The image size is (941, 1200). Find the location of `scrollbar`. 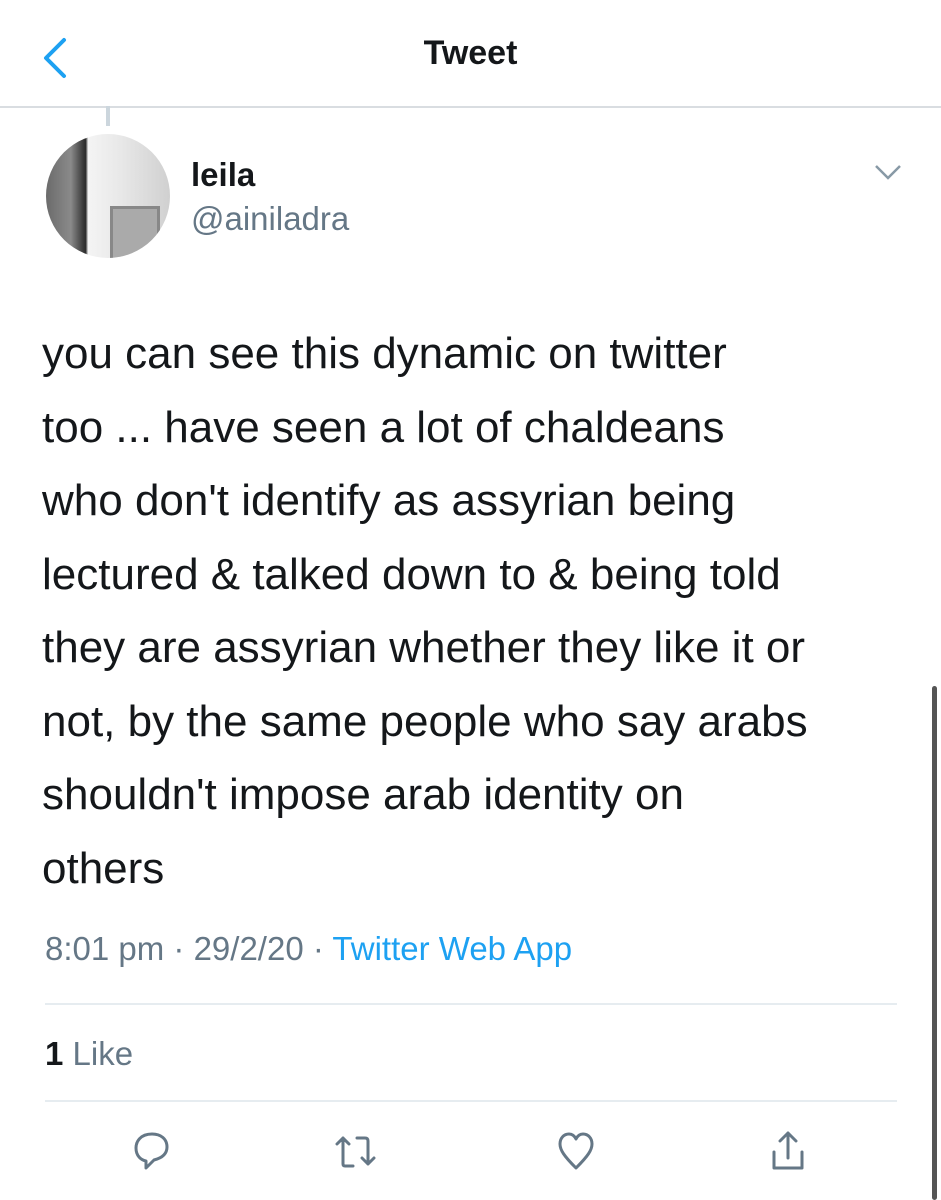

scrollbar is located at coordinates (934, 943).